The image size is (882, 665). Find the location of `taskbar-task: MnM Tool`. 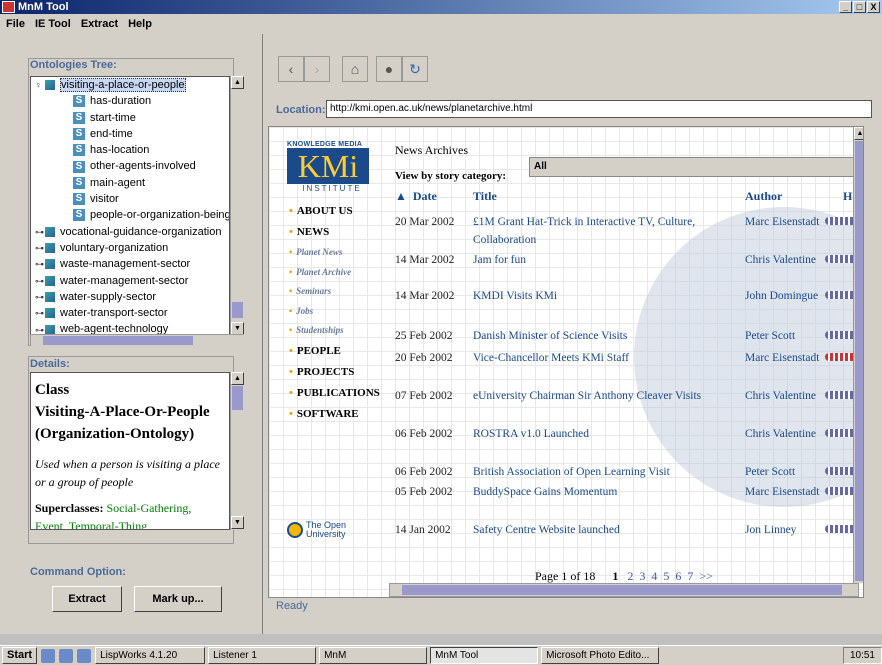

taskbar-task: MnM Tool is located at coordinates (484, 655).